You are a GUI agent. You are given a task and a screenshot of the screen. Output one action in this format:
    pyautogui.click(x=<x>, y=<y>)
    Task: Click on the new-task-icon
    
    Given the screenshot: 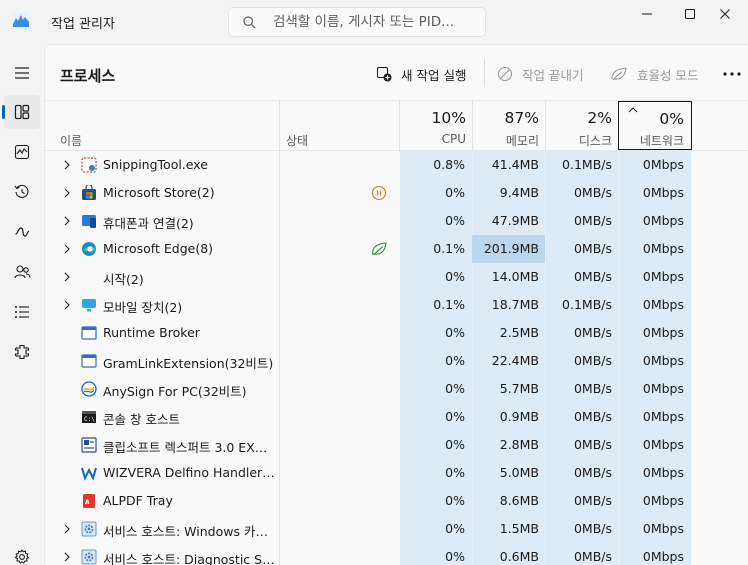 What is the action you would take?
    pyautogui.click(x=384, y=74)
    